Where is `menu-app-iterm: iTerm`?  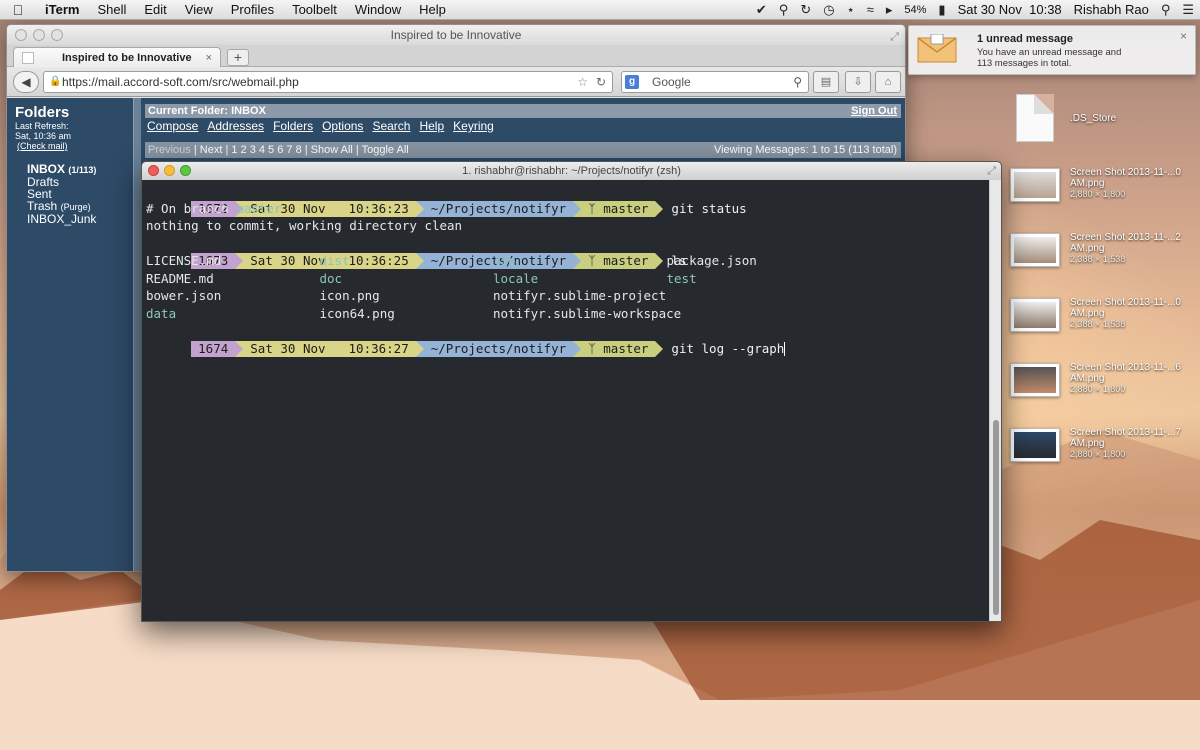
menu-app-iterm: iTerm is located at coordinates (62, 10).